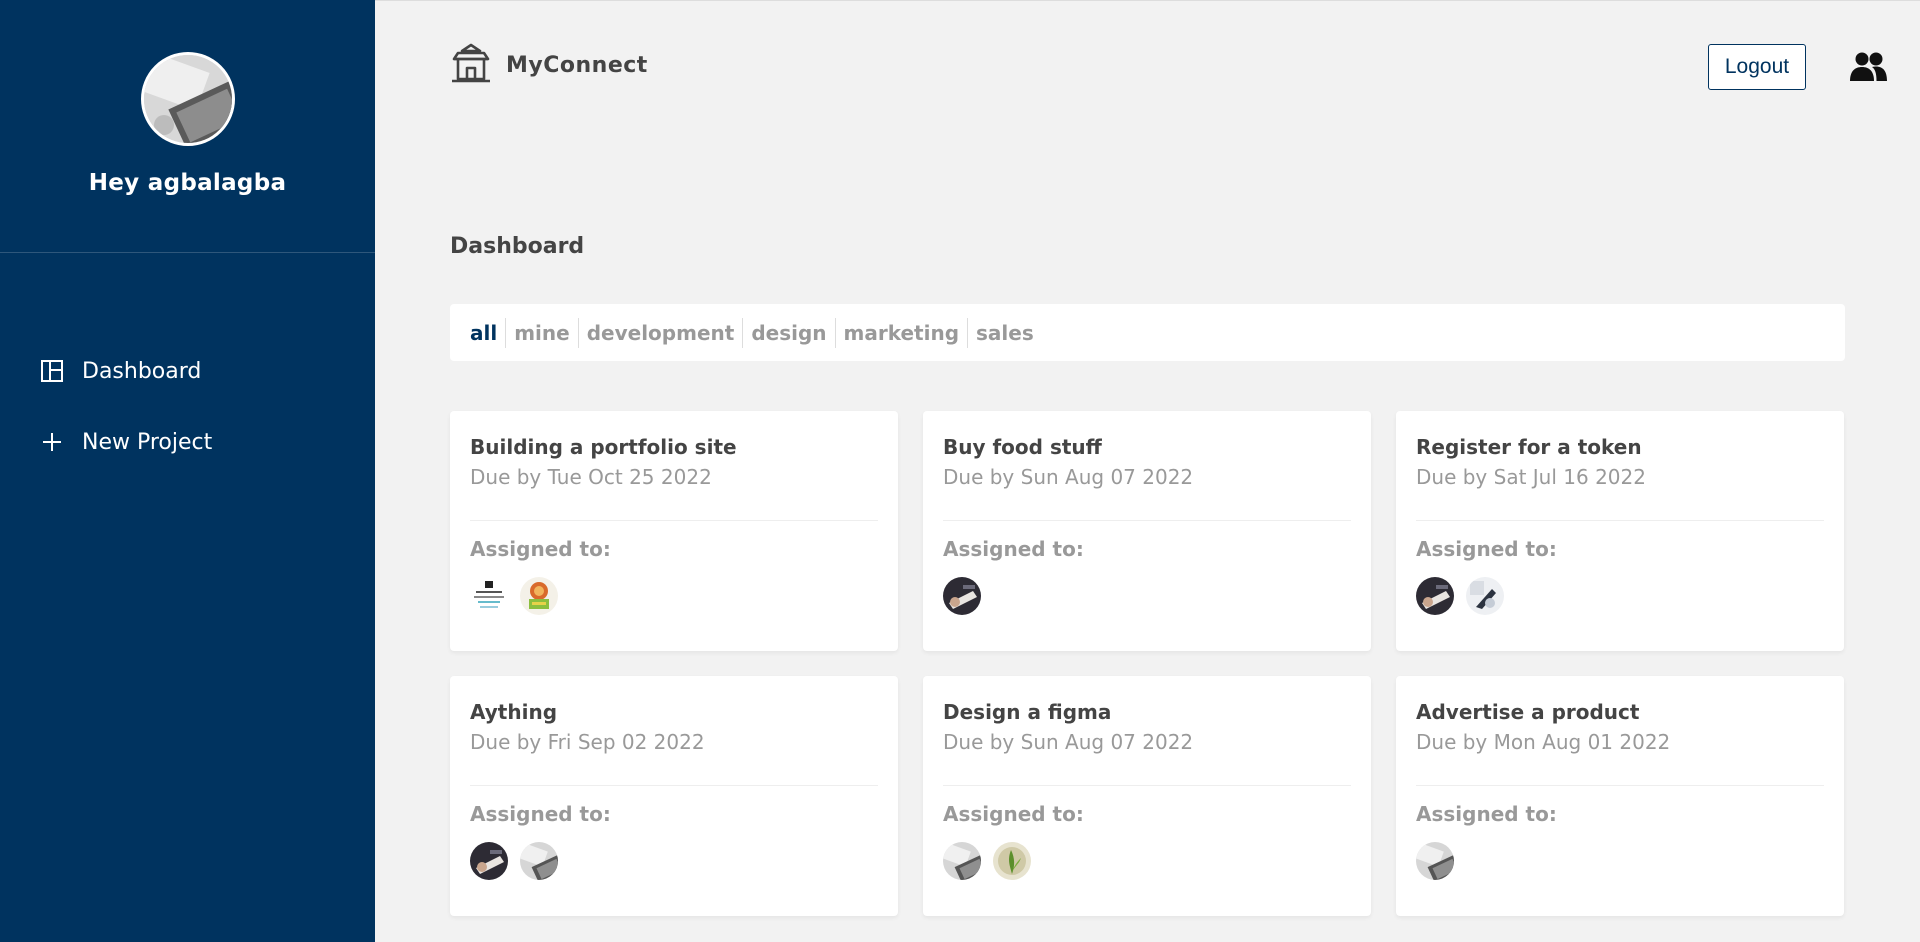  What do you see at coordinates (52, 442) in the screenshot?
I see `plus-icon` at bounding box center [52, 442].